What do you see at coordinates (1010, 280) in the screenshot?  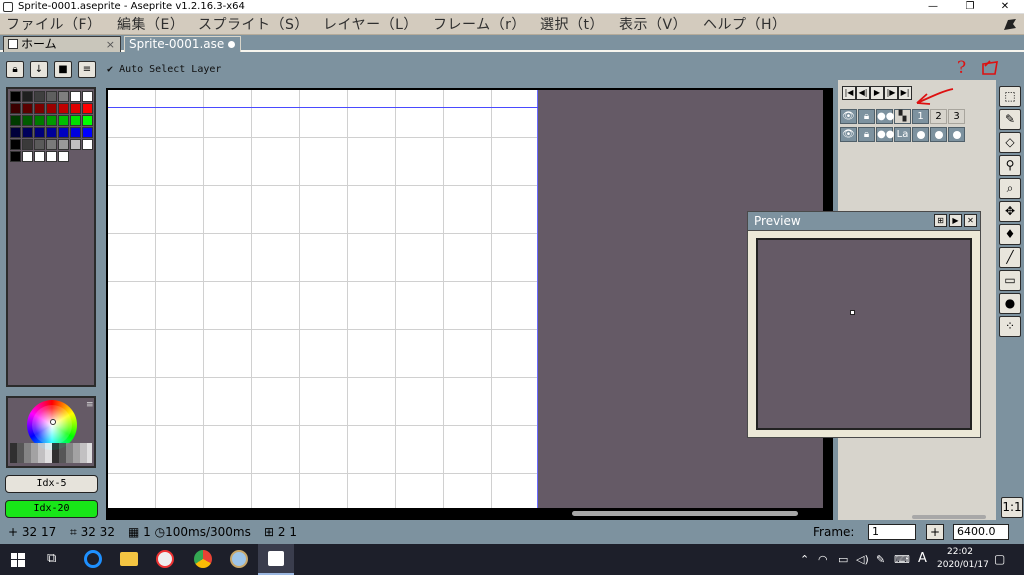 I see `rectangle-tool-icon: ▭` at bounding box center [1010, 280].